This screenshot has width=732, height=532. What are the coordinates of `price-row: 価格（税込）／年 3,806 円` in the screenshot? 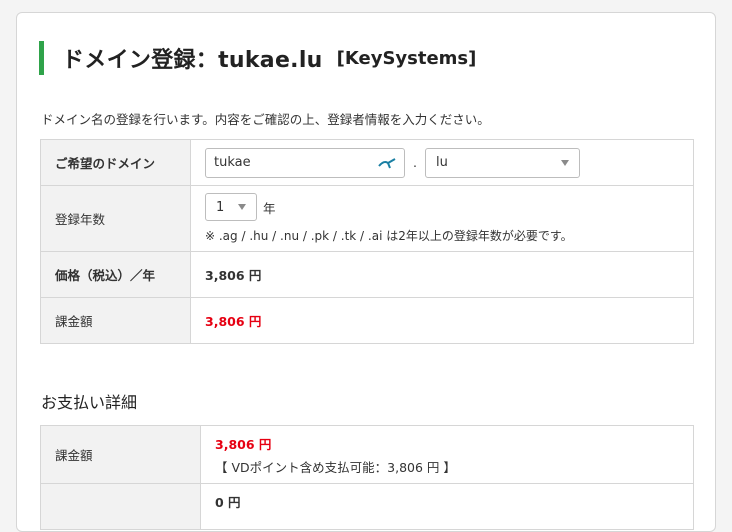 It's located at (367, 274).